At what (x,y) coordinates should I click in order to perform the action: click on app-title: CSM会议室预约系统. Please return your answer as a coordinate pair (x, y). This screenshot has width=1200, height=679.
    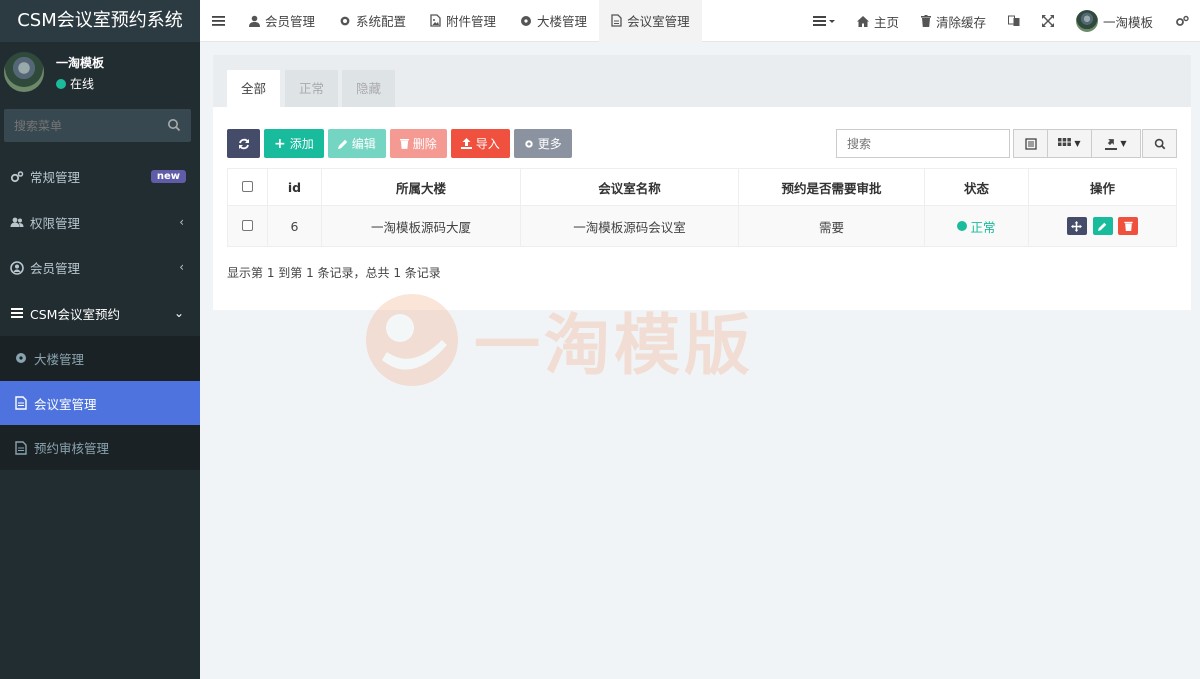
    Looking at the image, I should click on (100, 21).